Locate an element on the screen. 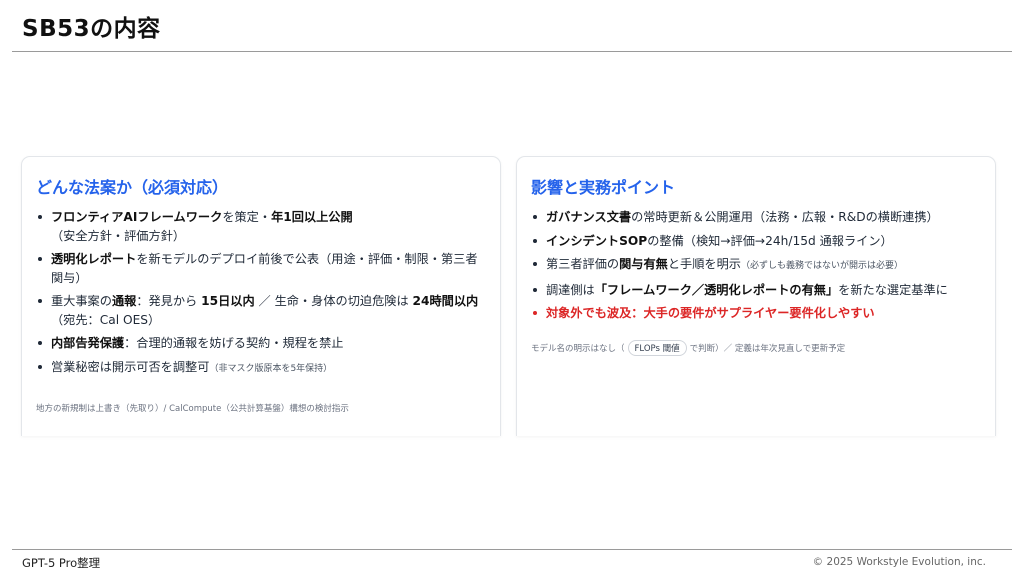 This screenshot has width=1024, height=576. list-item: 透明化レポートを新モデルのデプロイ前後で公表（用途・評価・制限・第三者関与） is located at coordinates (261, 268).